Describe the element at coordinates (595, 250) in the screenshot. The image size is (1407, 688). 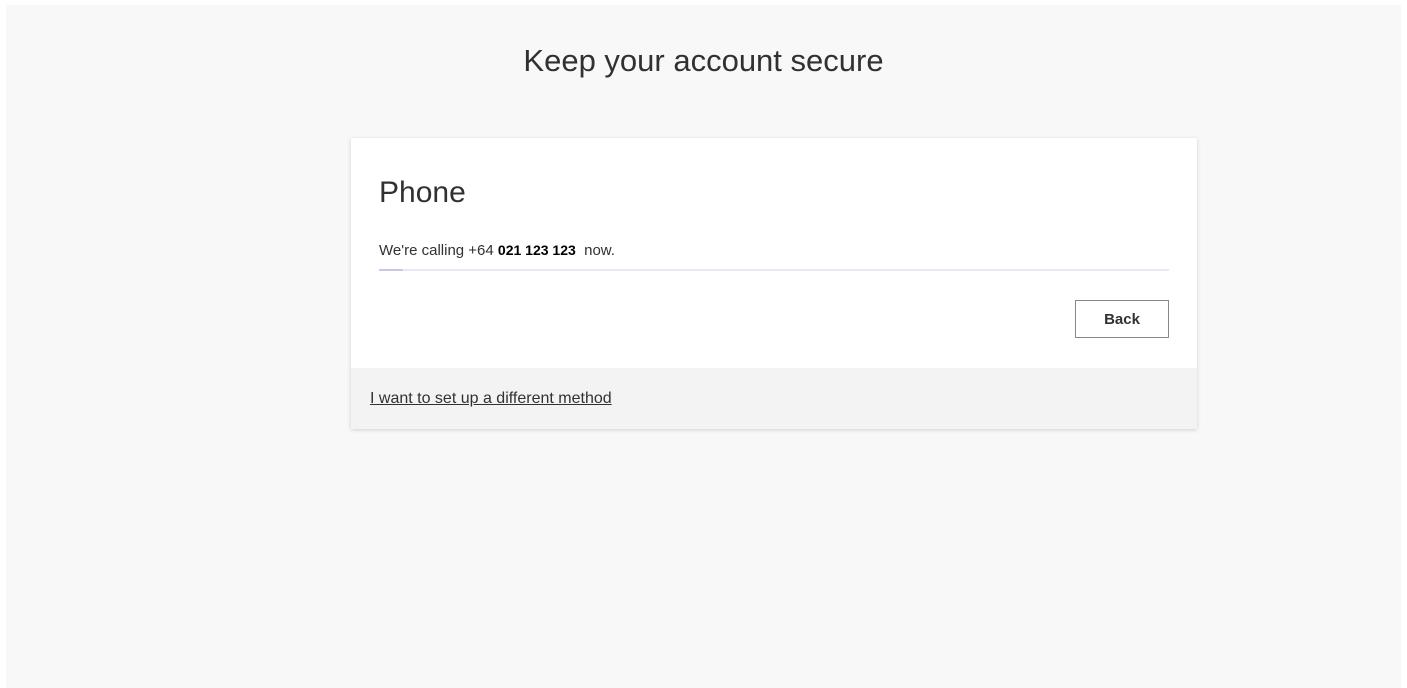
I see `calling-status-suffix: now.` at that location.